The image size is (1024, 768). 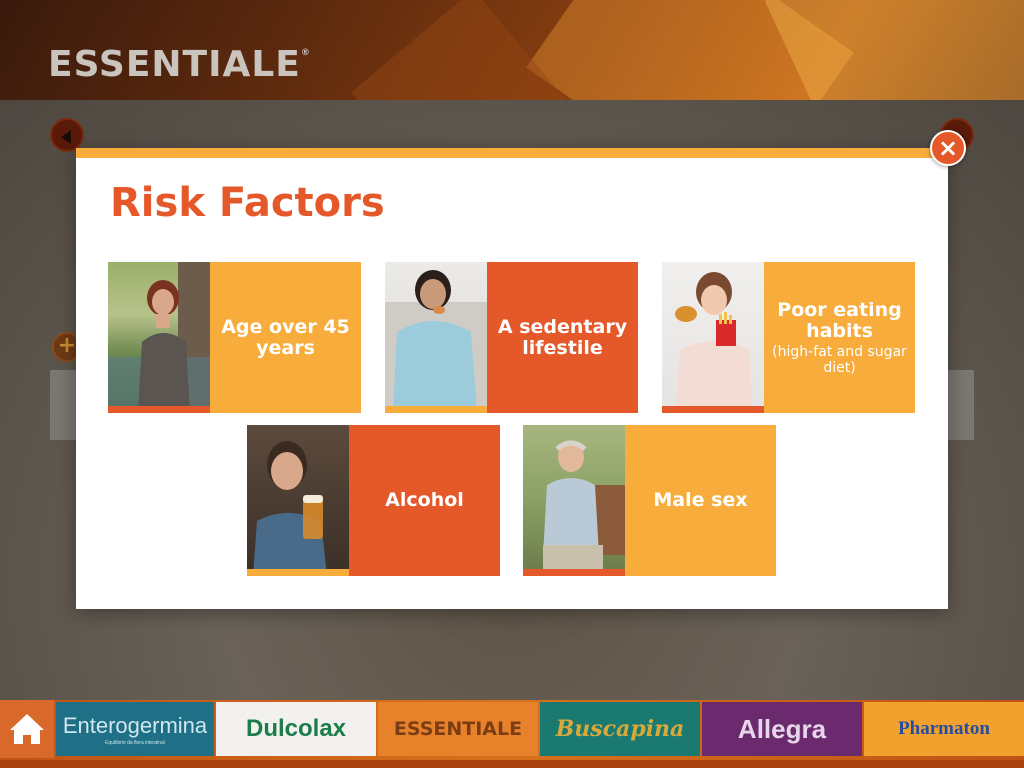 What do you see at coordinates (512, 153) in the screenshot?
I see `modal-top-bar` at bounding box center [512, 153].